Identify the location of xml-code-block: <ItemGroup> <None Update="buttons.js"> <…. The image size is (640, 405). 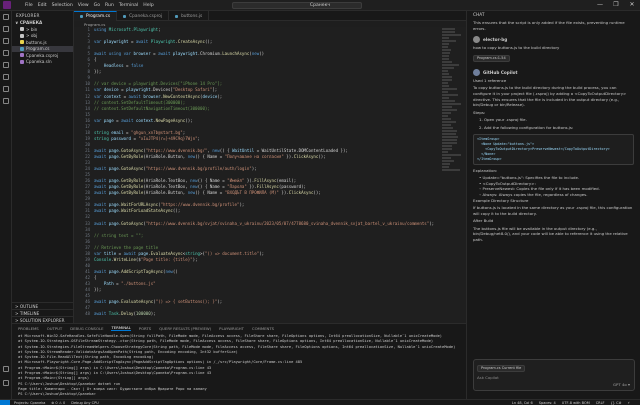
(553, 149).